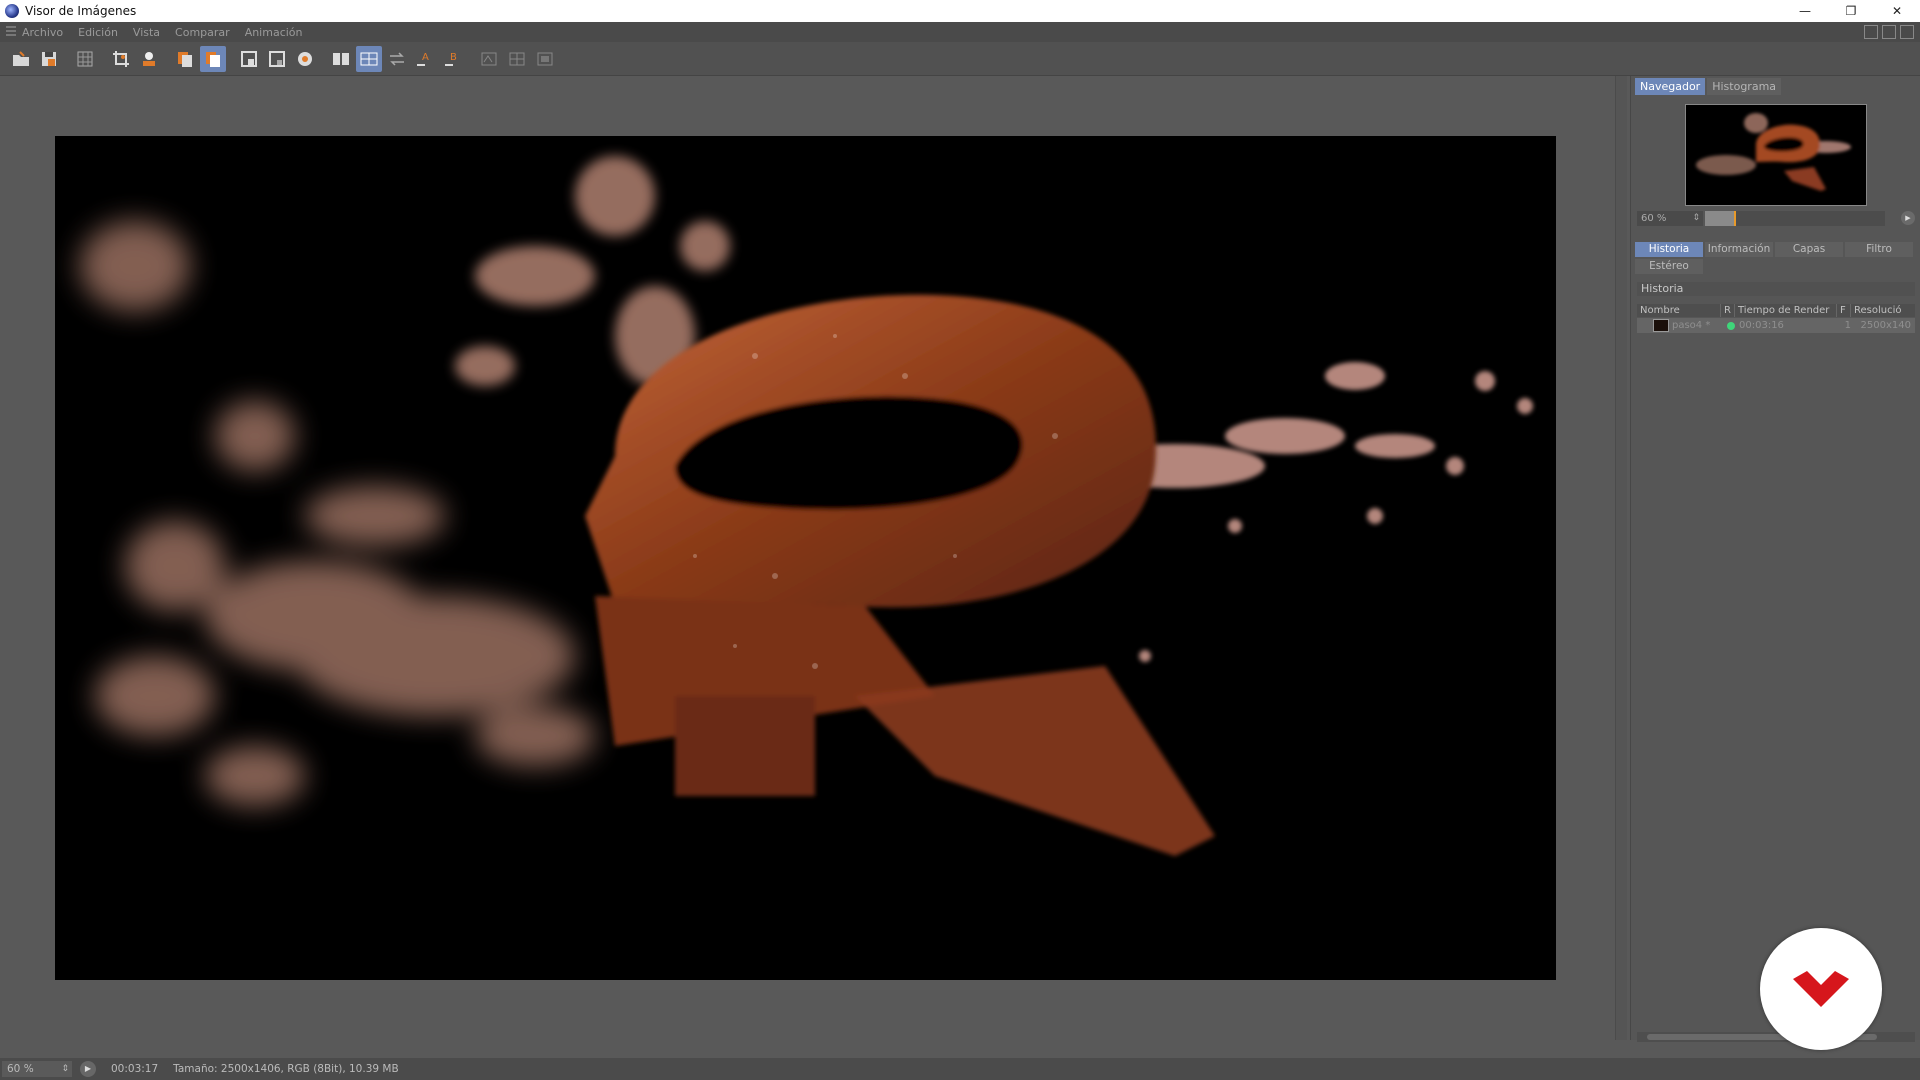 The width and height of the screenshot is (1920, 1080). Describe the element at coordinates (11, 32) in the screenshot. I see `menu-grip-icon` at that location.